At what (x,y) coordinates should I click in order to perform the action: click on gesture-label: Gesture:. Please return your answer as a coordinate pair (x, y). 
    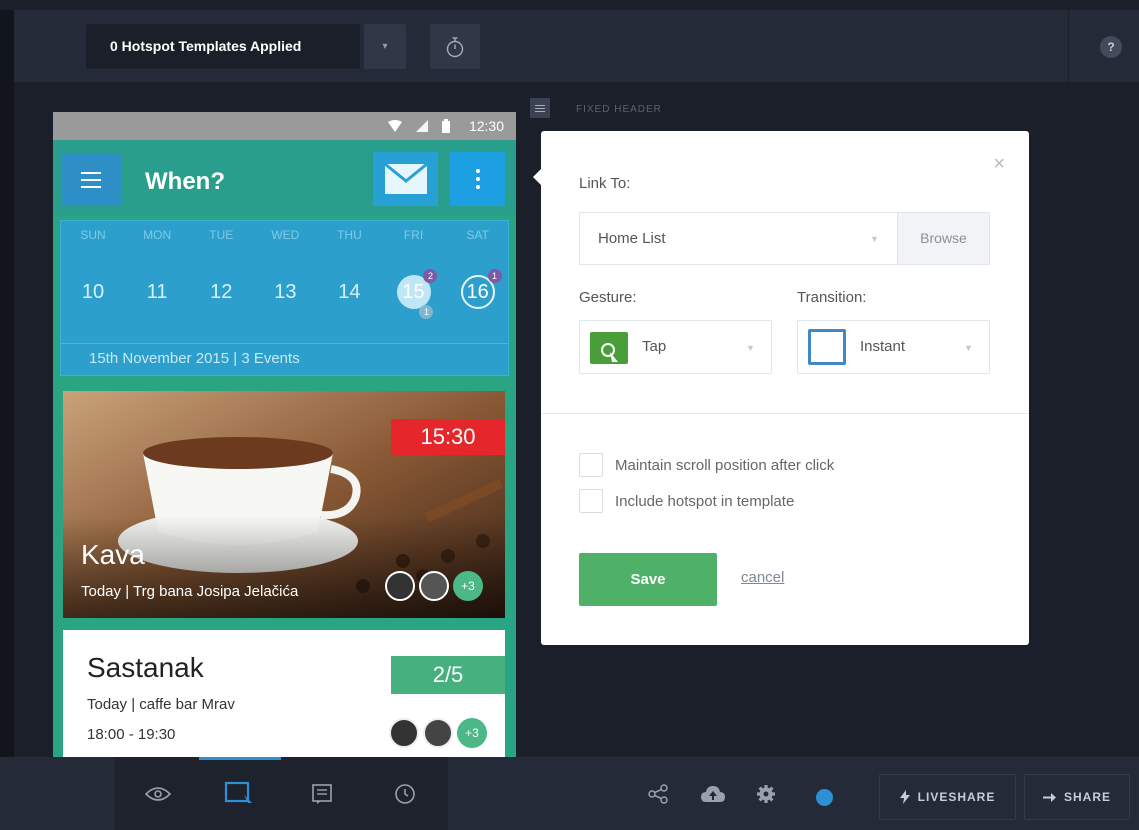
    Looking at the image, I should click on (608, 297).